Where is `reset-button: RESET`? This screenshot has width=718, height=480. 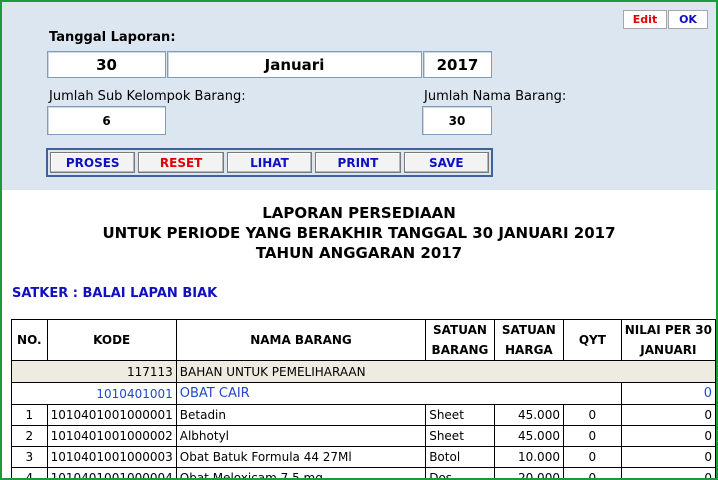 reset-button: RESET is located at coordinates (181, 162).